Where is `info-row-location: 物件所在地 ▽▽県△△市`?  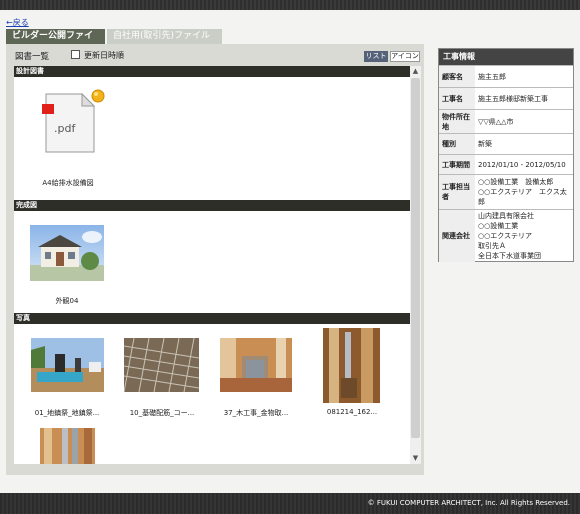
info-row-location: 物件所在地 ▽▽県△△市 is located at coordinates (506, 121).